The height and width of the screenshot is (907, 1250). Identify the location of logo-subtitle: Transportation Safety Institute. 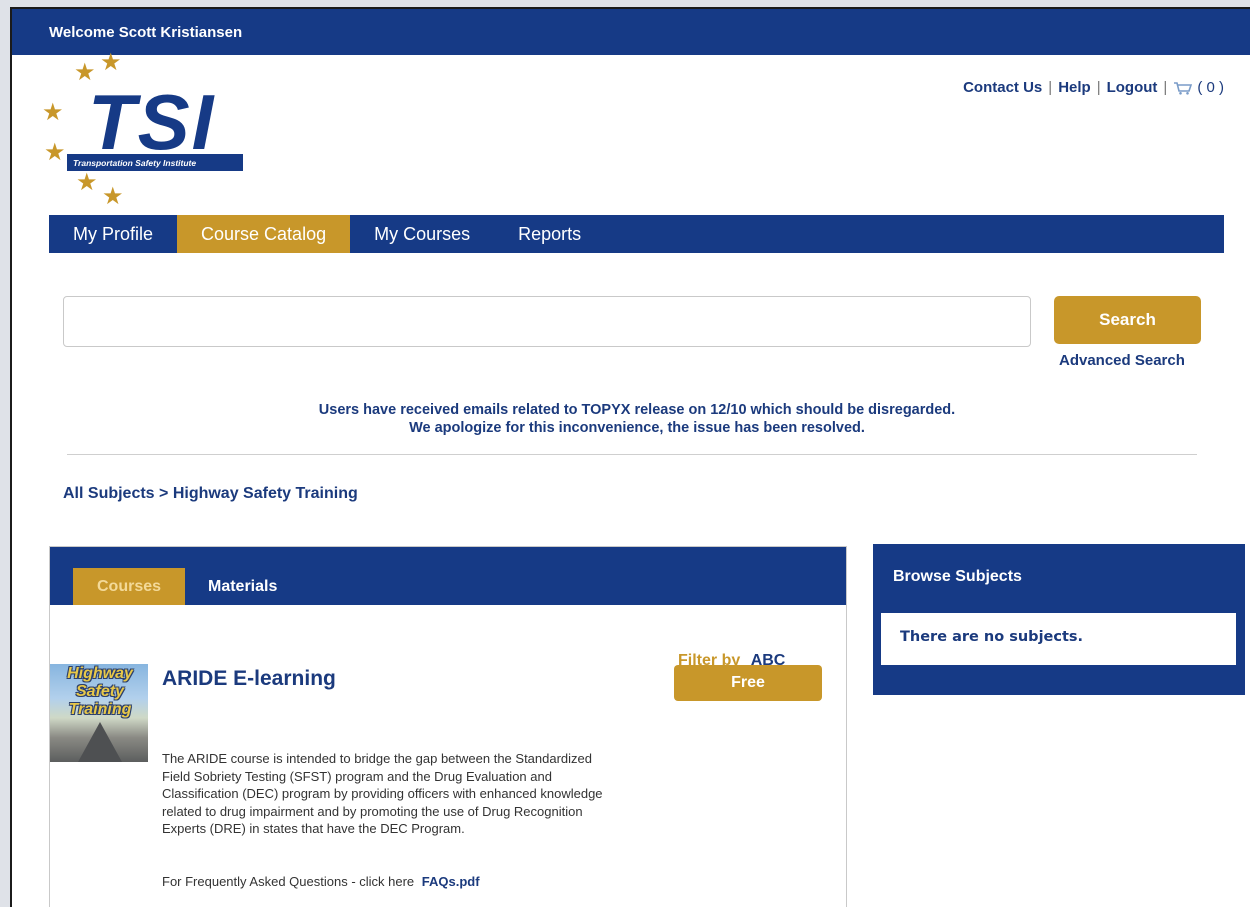
(155, 162).